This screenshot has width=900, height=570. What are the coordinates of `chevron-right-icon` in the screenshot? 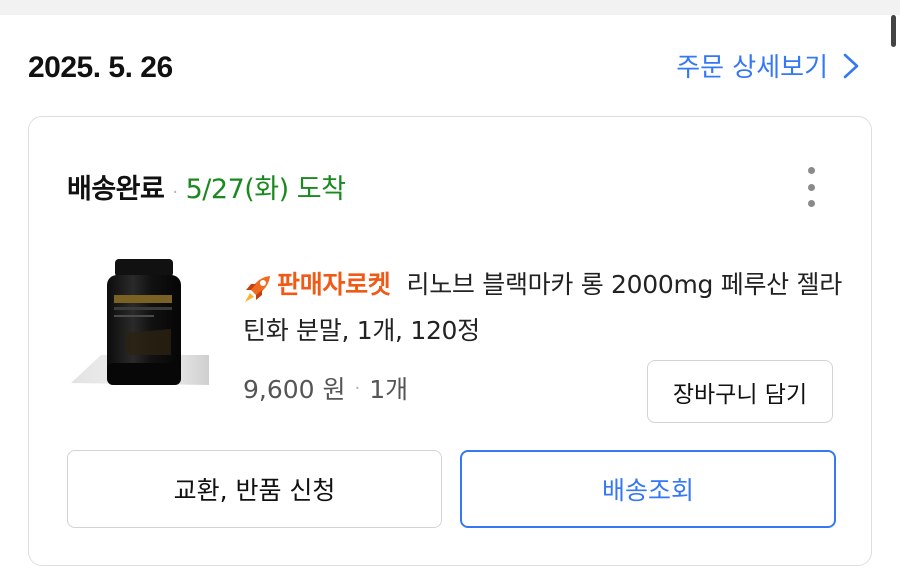 It's located at (851, 65).